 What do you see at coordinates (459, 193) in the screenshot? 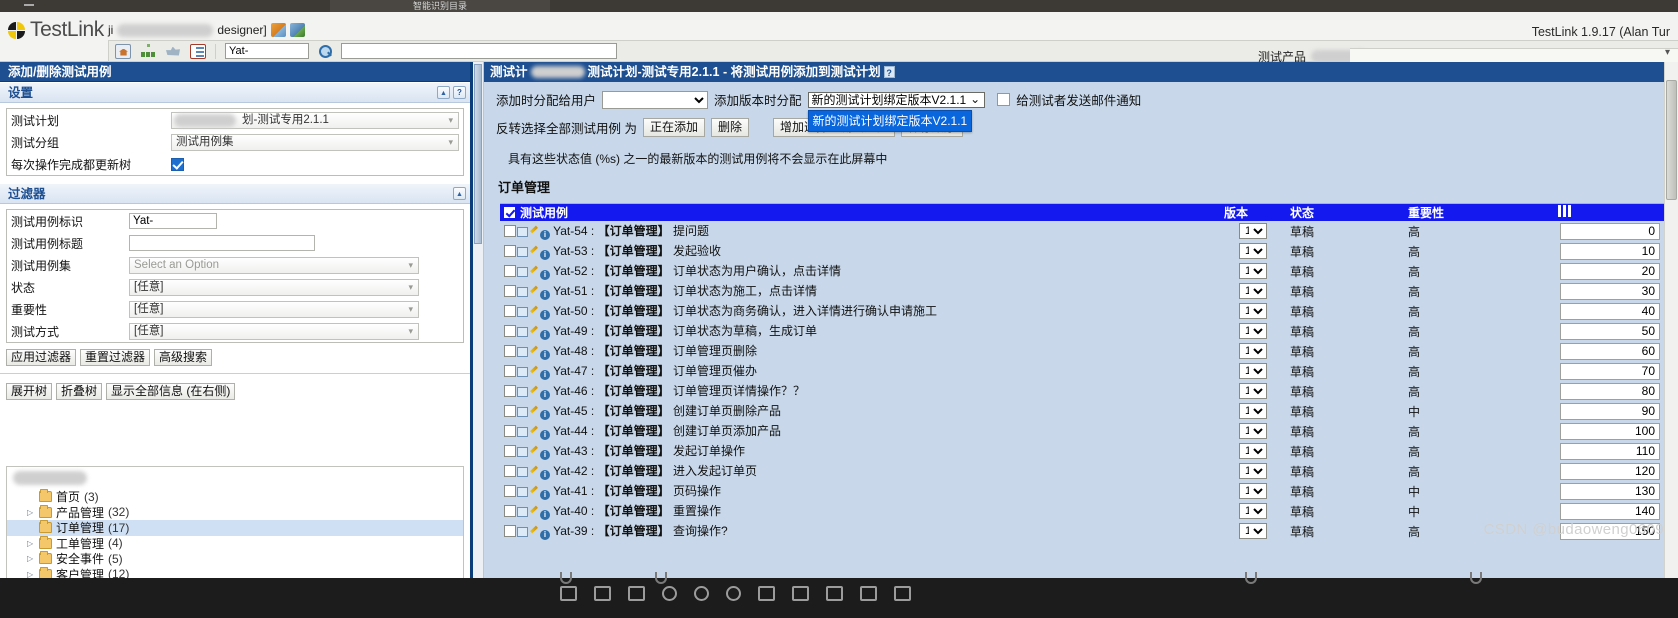
I see `collapse-icon` at bounding box center [459, 193].